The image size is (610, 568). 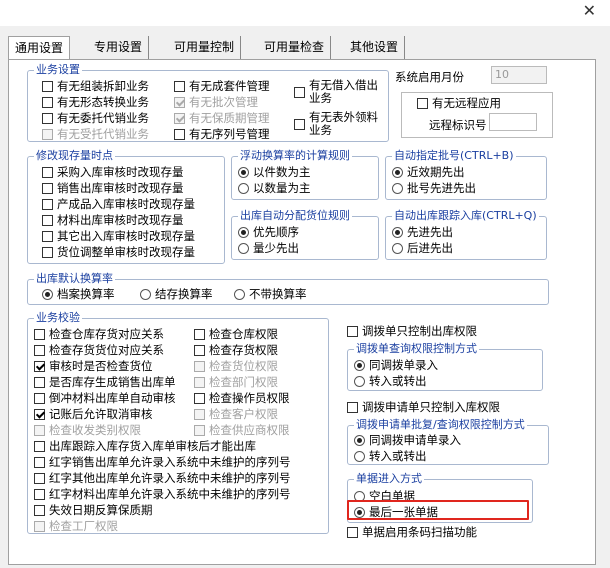 I want to click on tab-availability-check: 可用量检查, so click(x=295, y=47).